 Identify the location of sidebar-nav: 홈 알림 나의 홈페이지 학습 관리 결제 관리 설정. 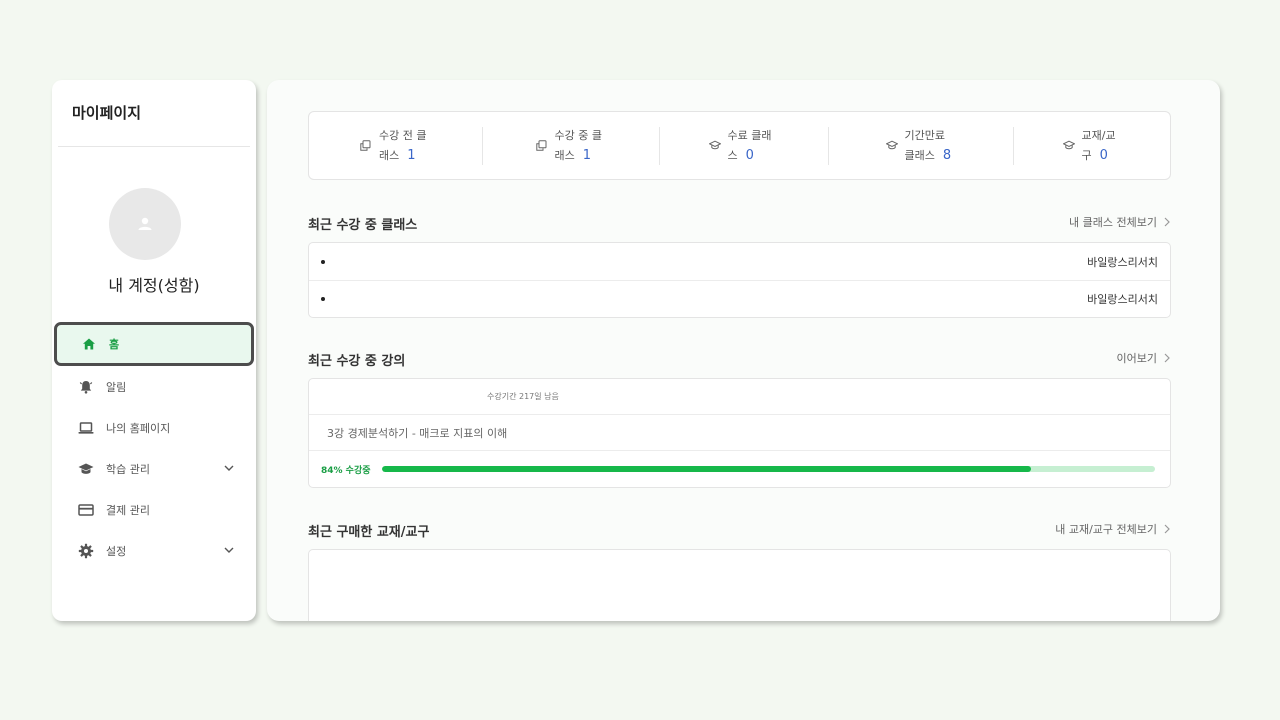
(154, 446).